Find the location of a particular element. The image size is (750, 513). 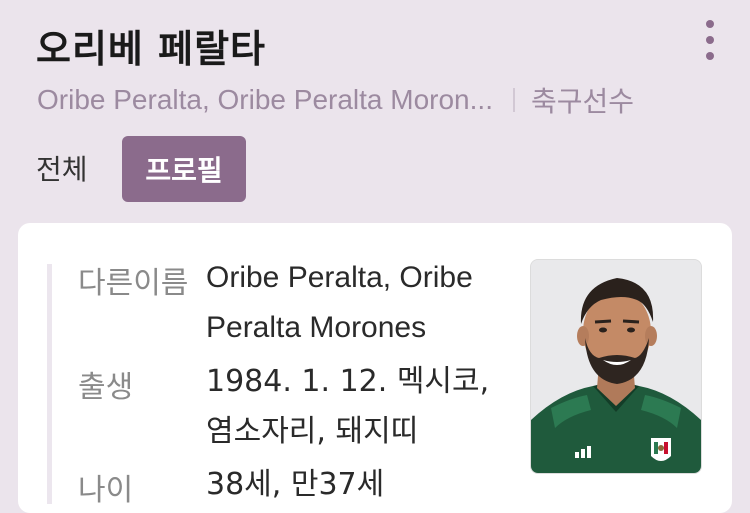

age-label: 나이 is located at coordinates (106, 490).